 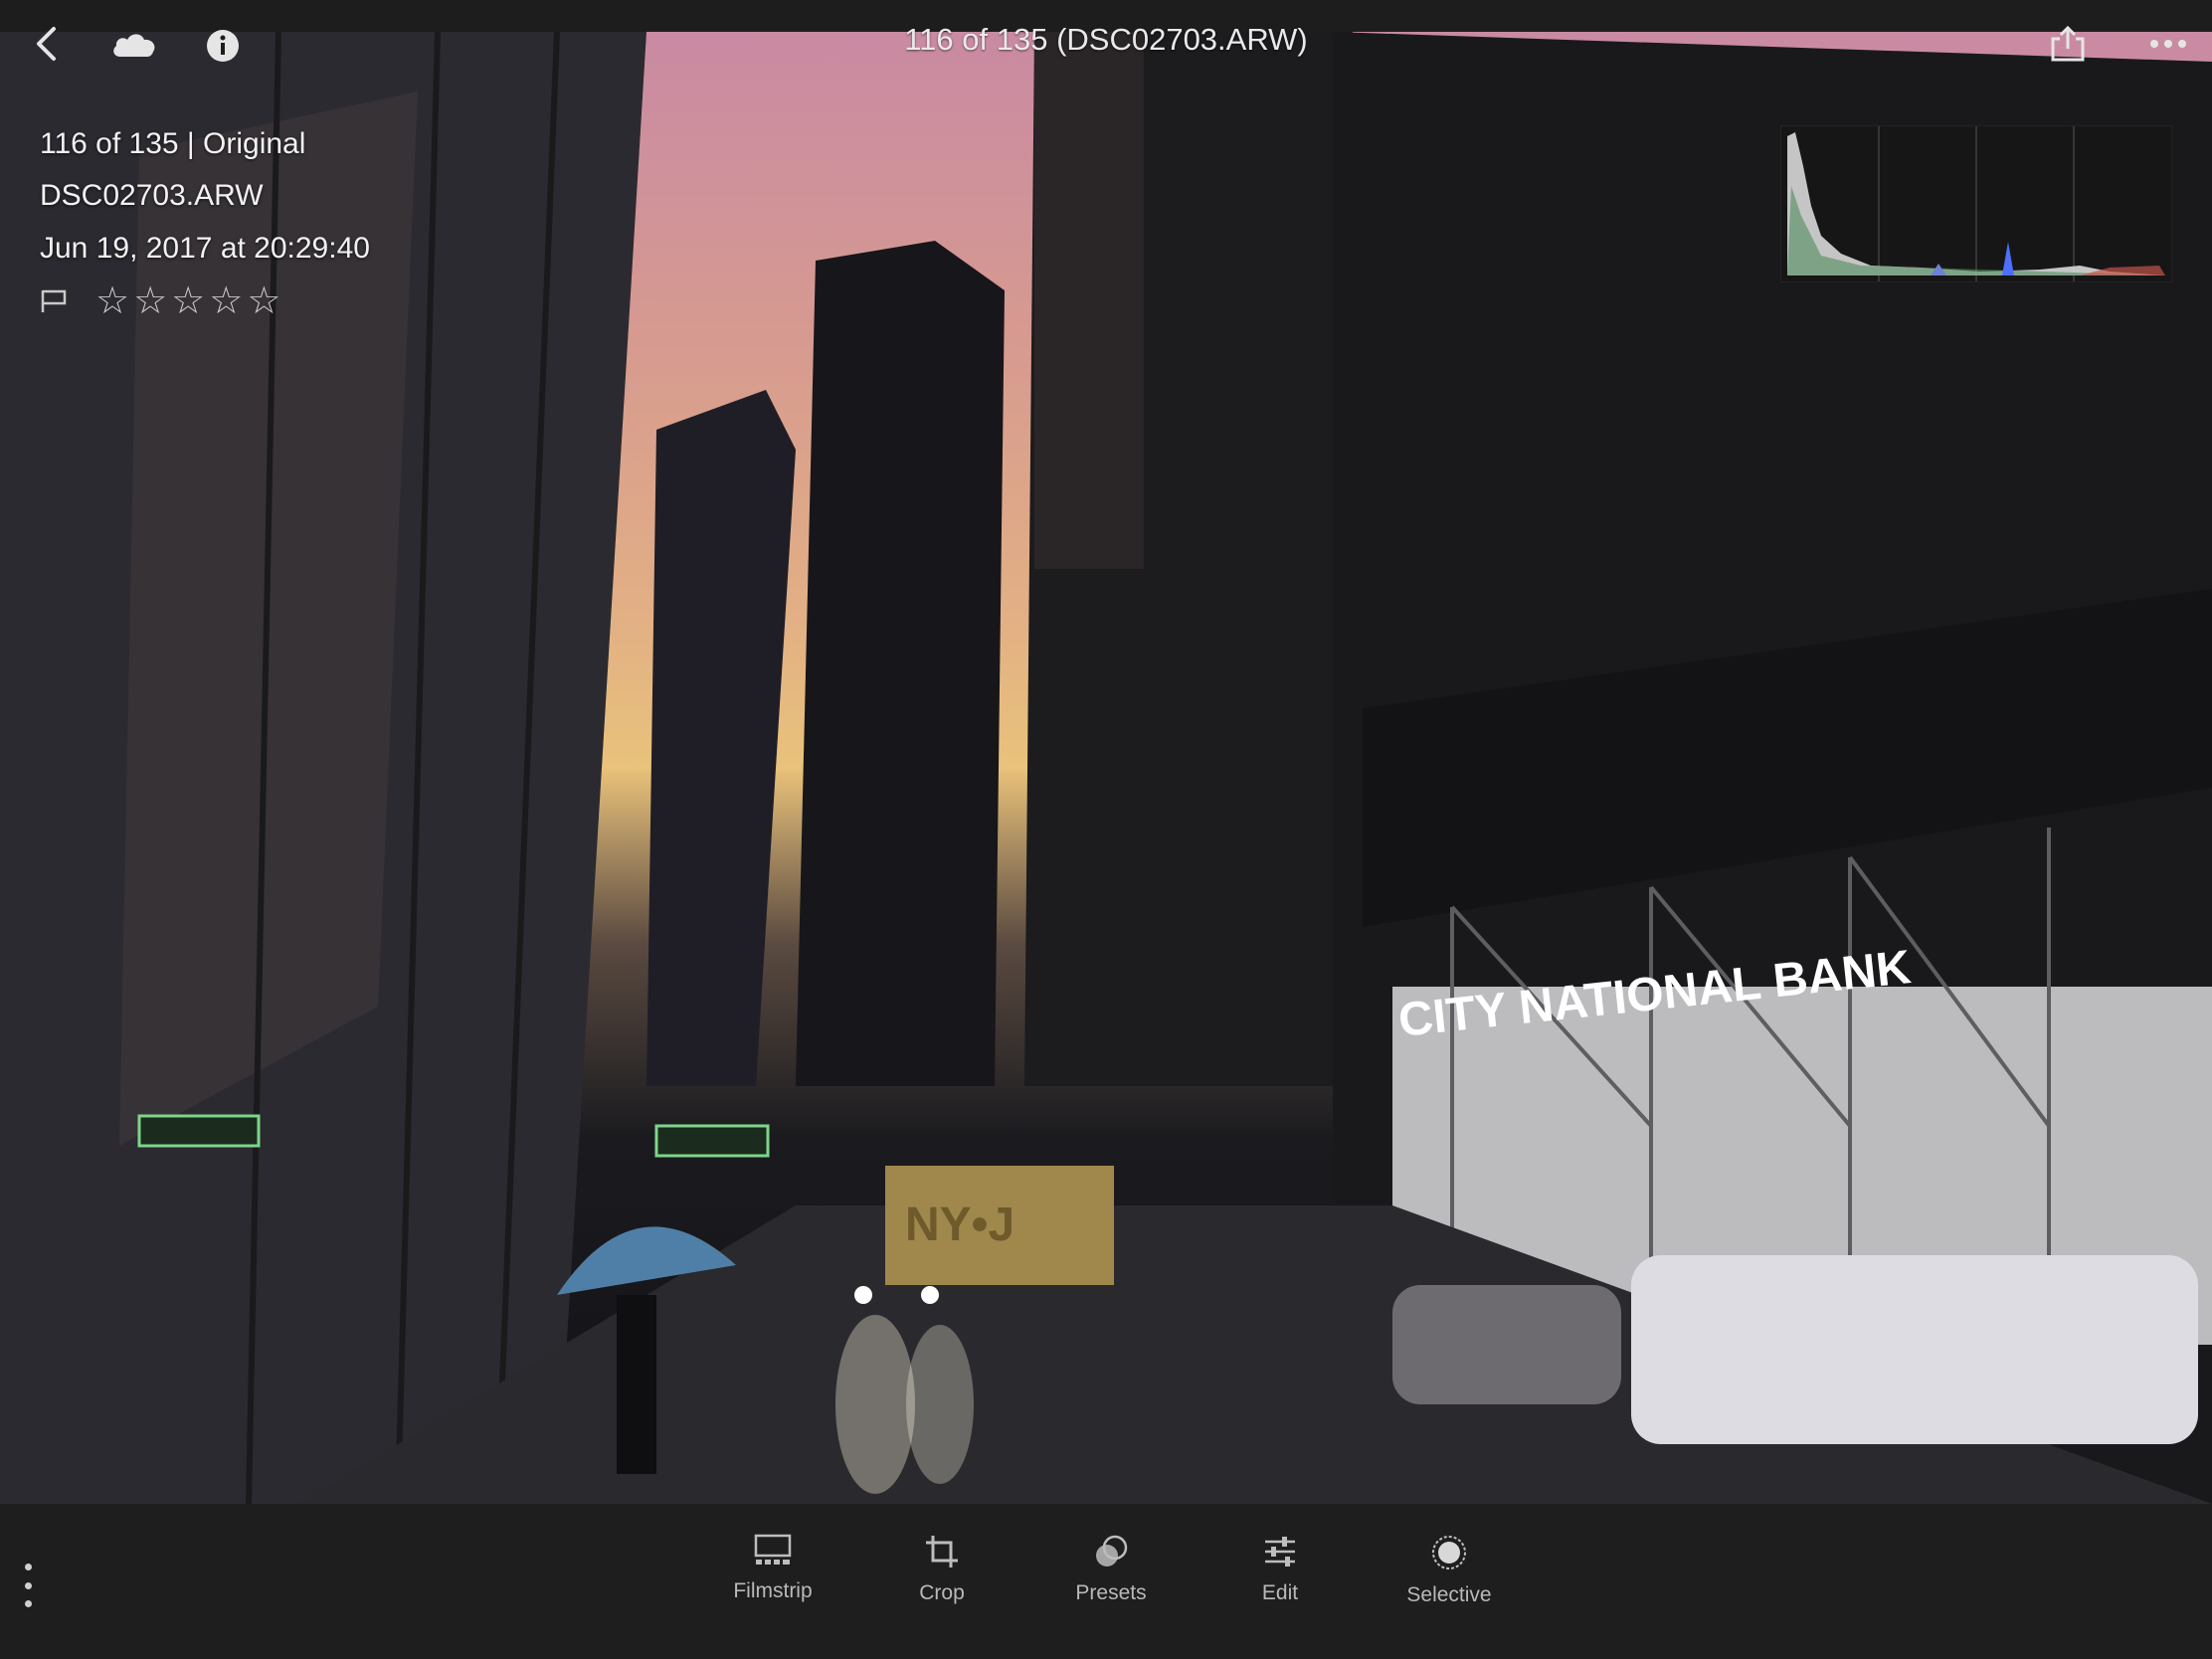 I want to click on suv, so click(x=1506, y=1344).